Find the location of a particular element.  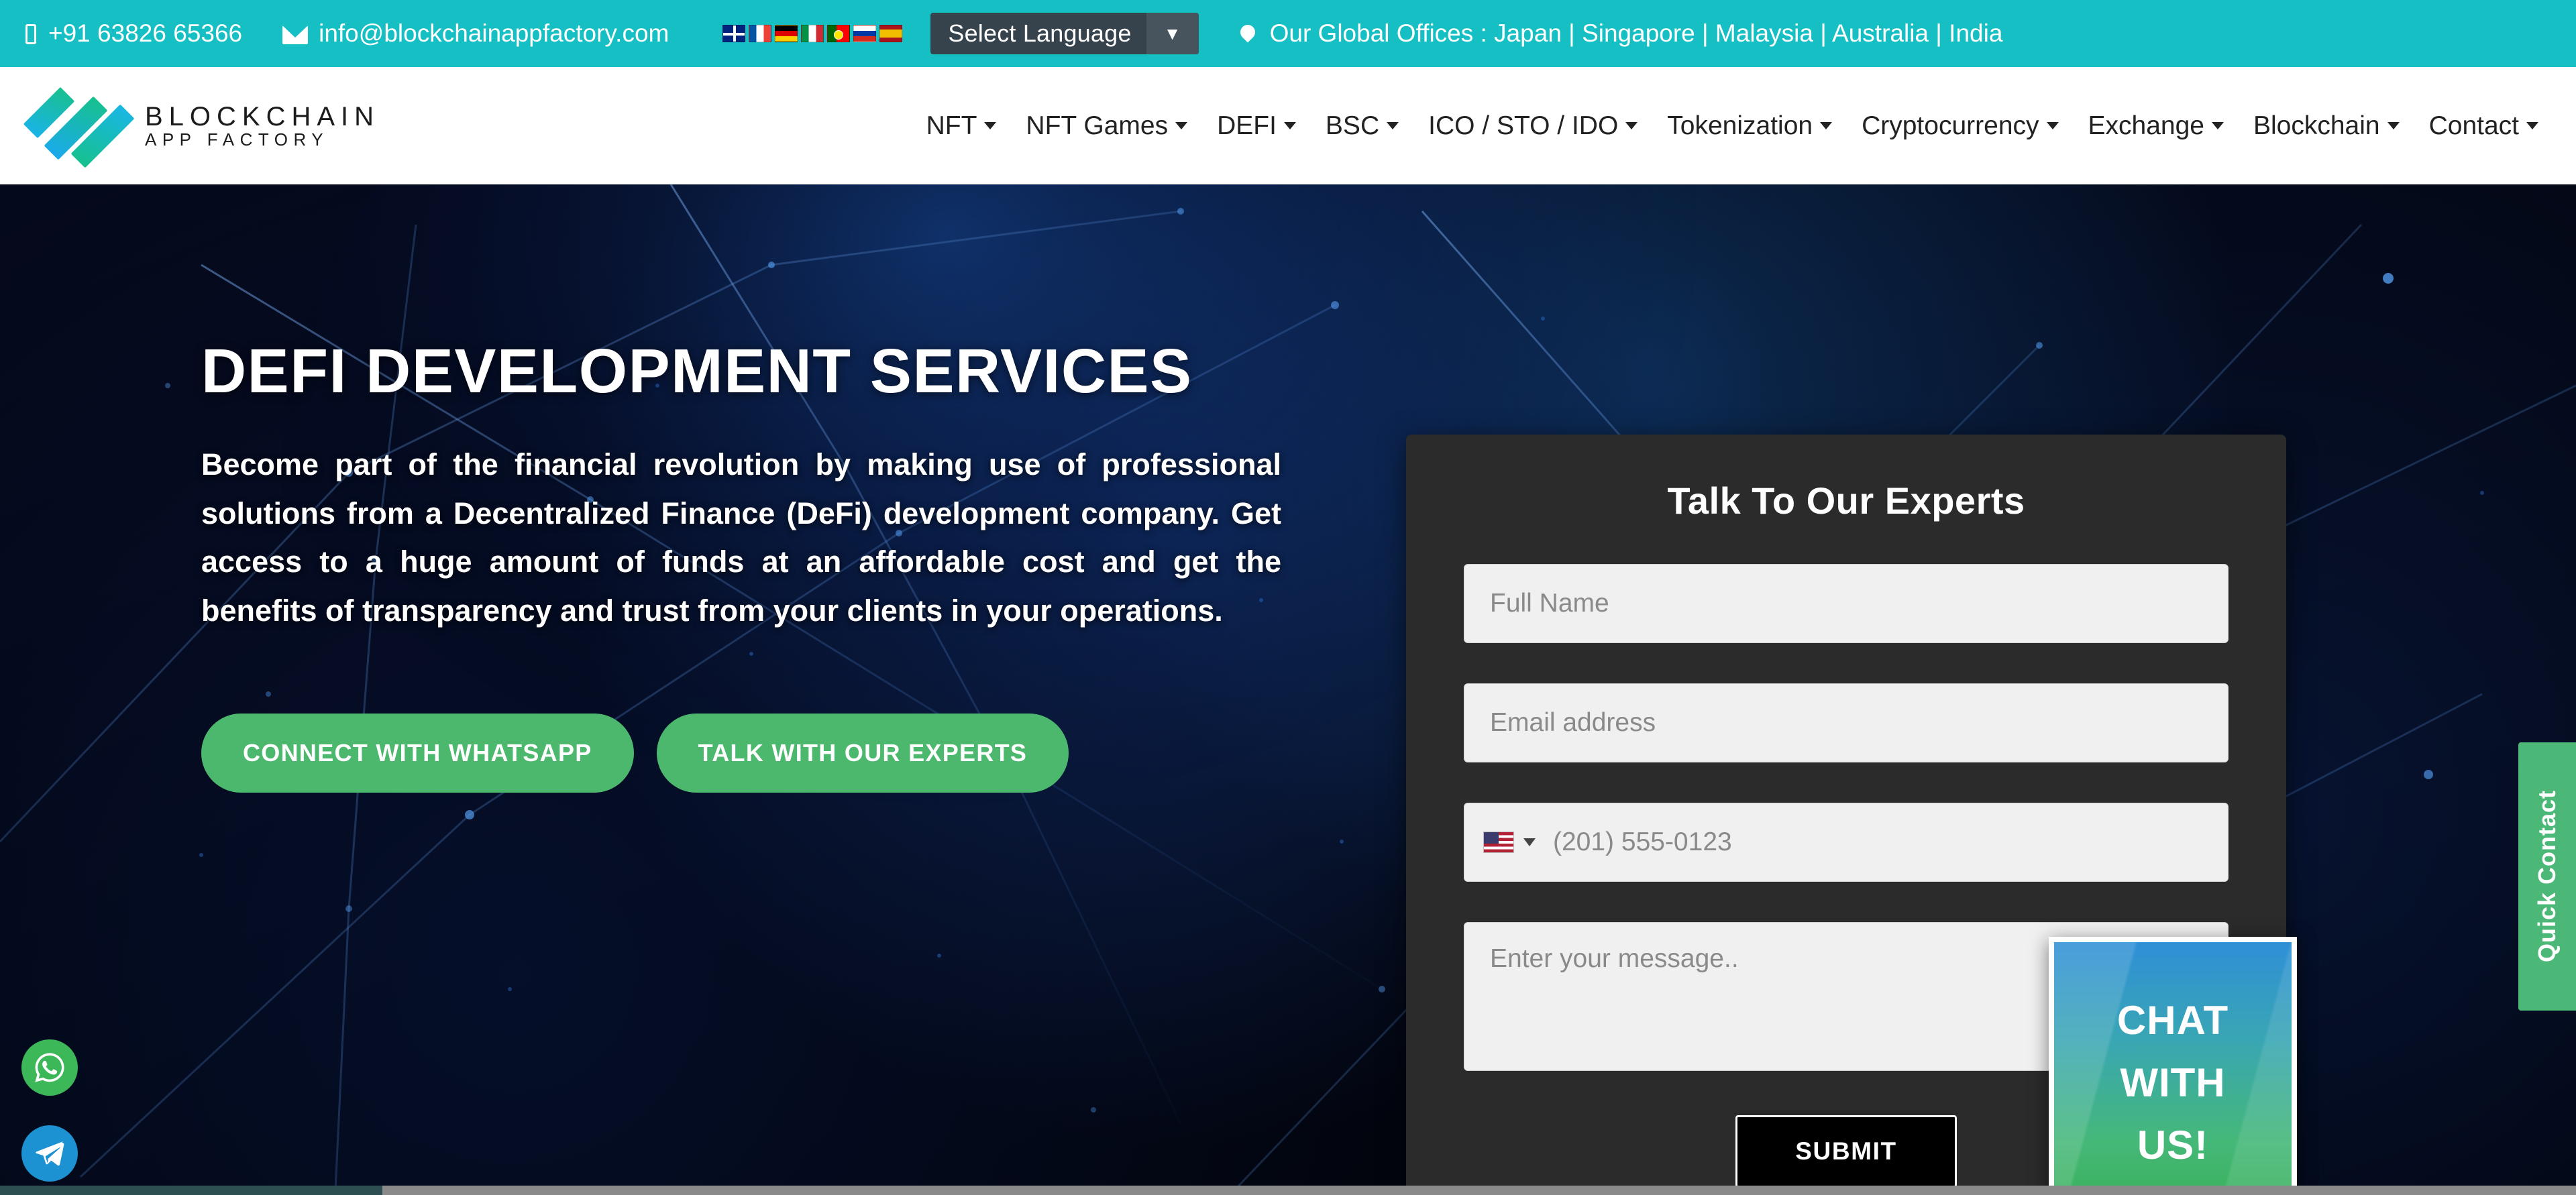

quick-contact-tab: Quick Contact is located at coordinates (2547, 876).